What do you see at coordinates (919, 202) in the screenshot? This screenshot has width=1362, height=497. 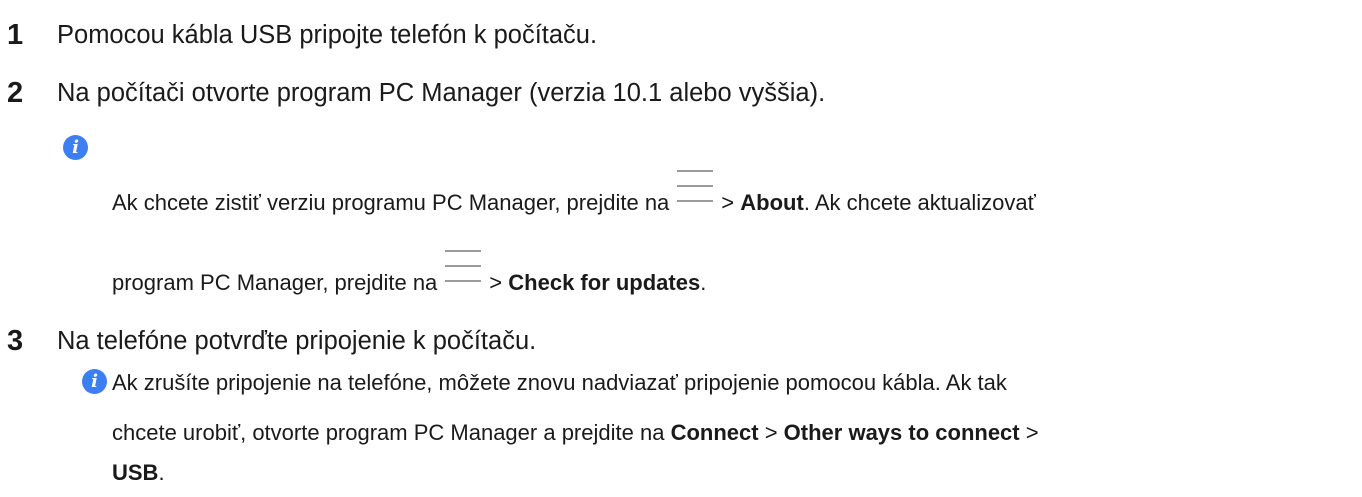 I see `note-text: . Ak chcete aktualizovať` at bounding box center [919, 202].